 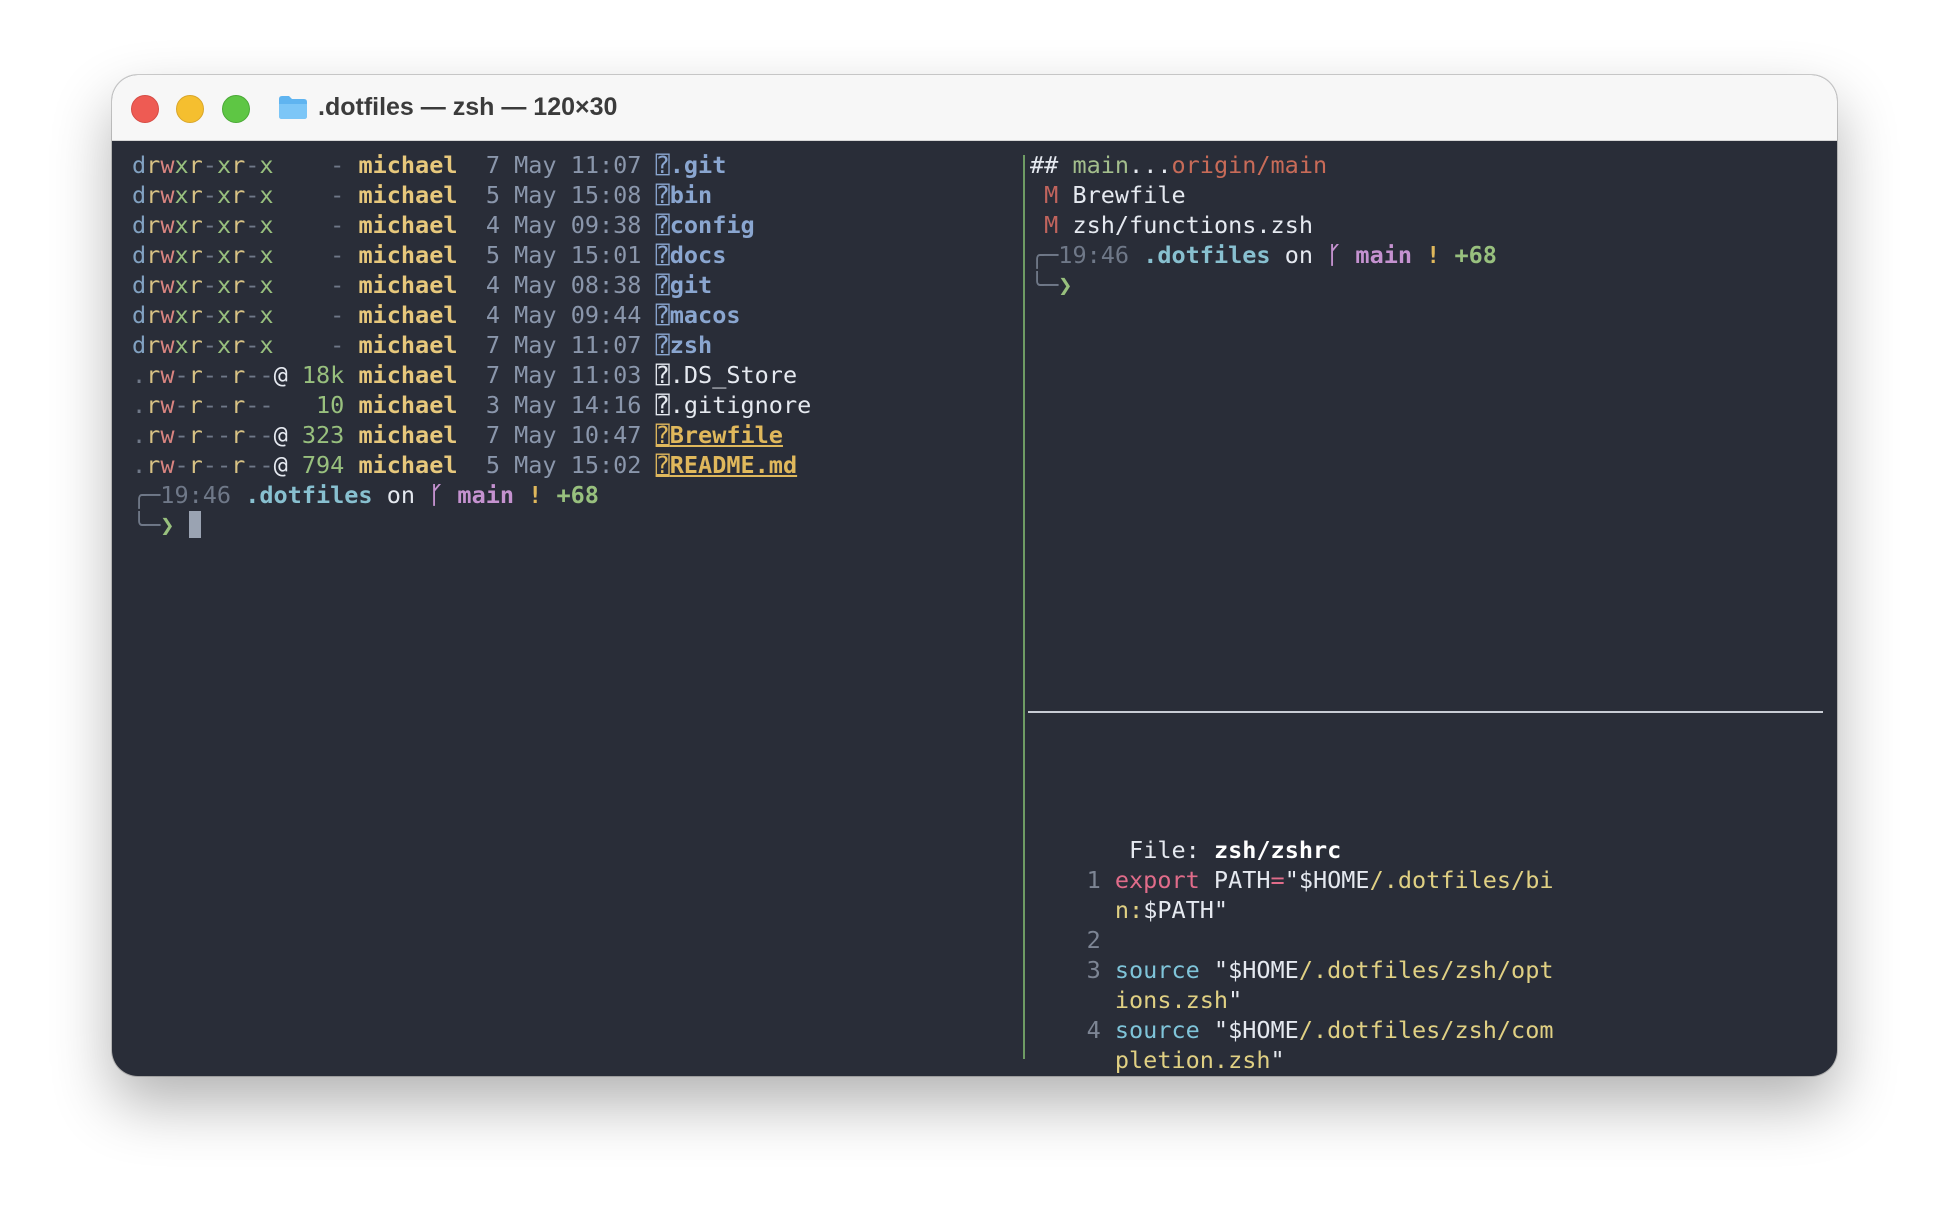 What do you see at coordinates (1249, 165) in the screenshot?
I see `git-upstream: origin/main` at bounding box center [1249, 165].